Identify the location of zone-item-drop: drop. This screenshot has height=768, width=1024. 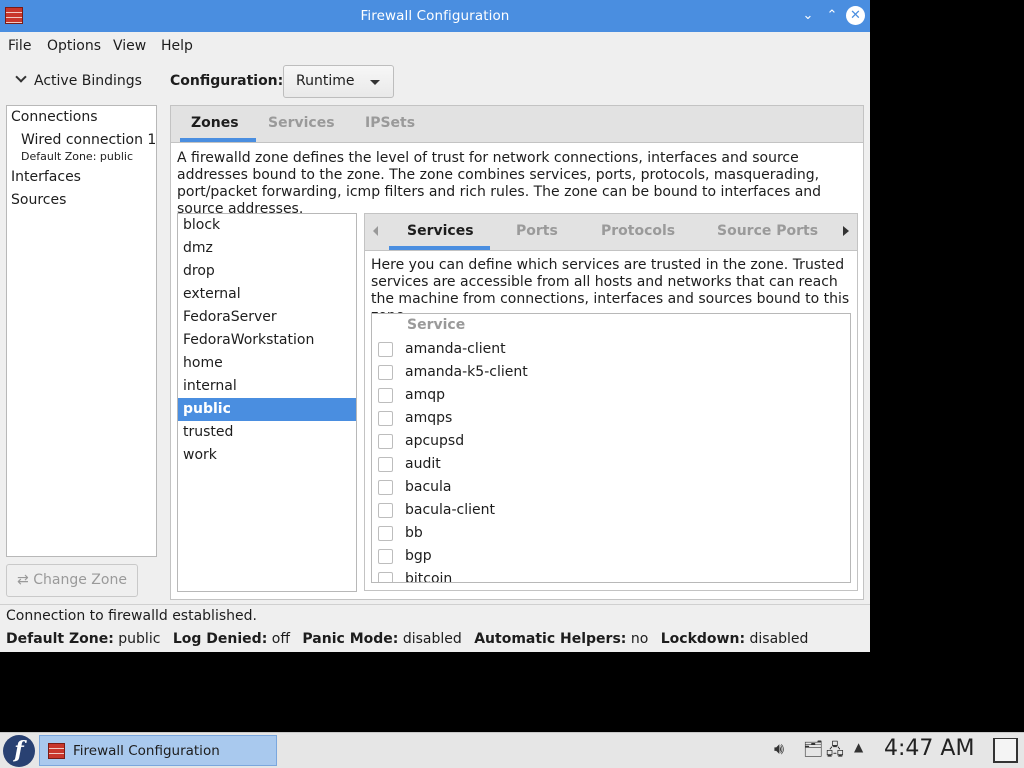
(267, 271).